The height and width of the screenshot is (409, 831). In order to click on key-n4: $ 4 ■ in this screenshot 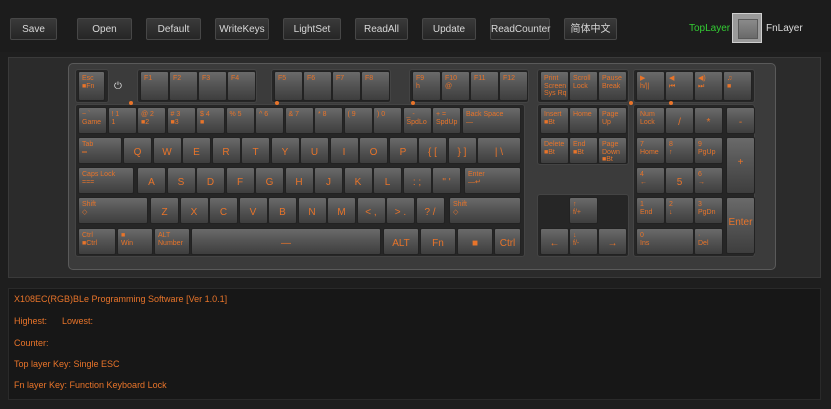, I will do `click(210, 120)`.